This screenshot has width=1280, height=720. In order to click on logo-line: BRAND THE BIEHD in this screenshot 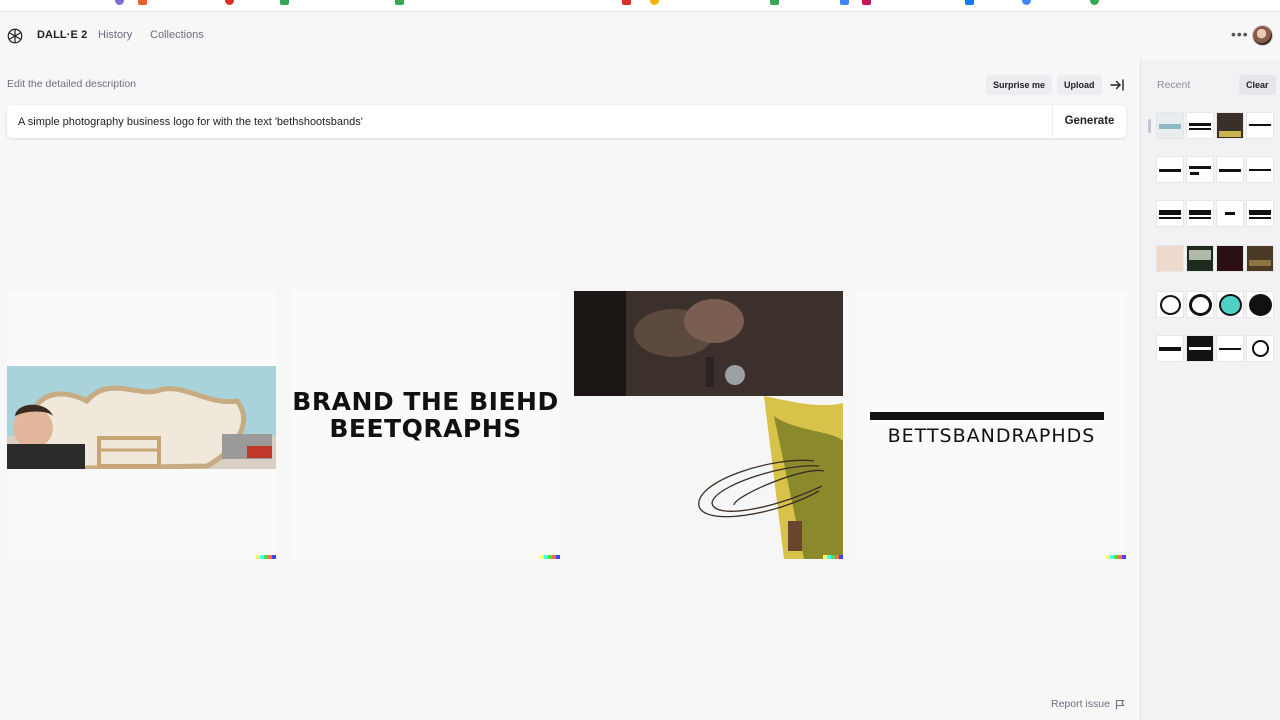, I will do `click(425, 401)`.